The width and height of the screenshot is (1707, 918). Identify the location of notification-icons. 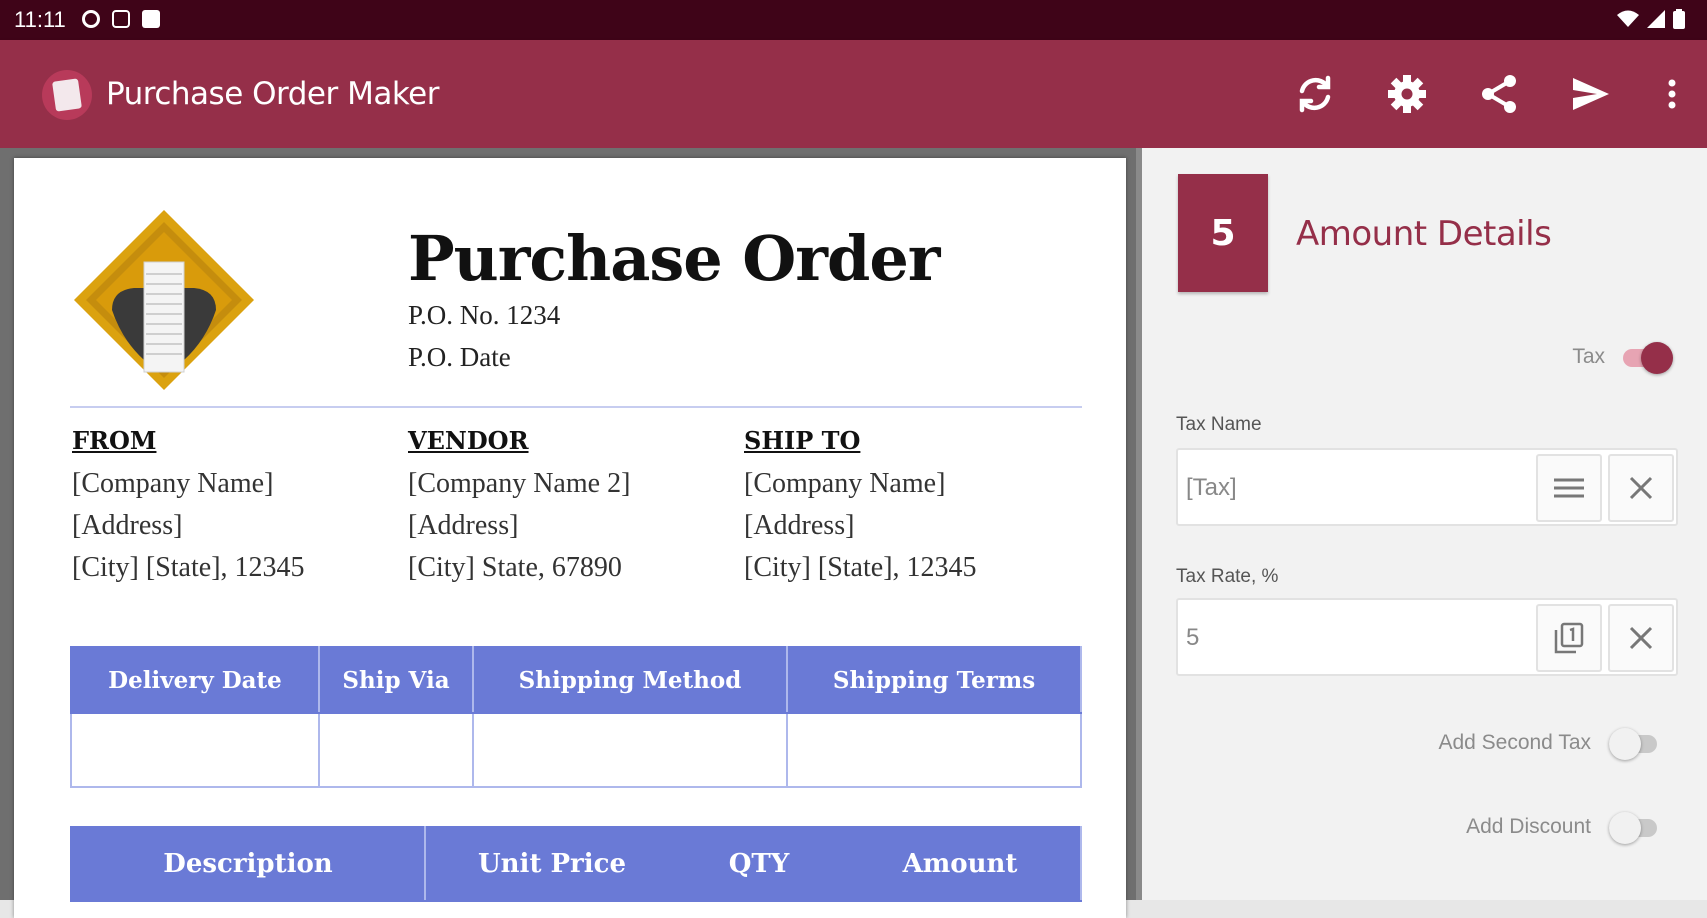
(121, 19).